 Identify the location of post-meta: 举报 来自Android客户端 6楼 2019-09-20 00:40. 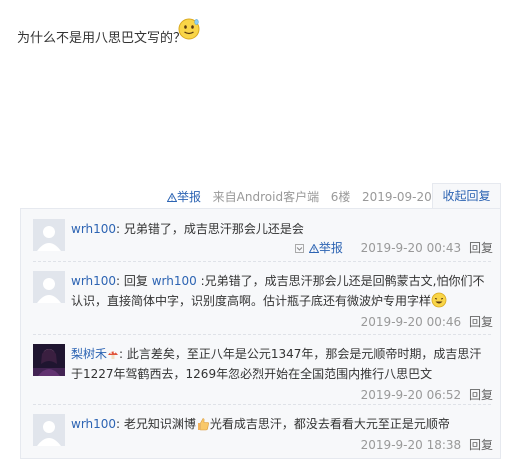
(318, 196).